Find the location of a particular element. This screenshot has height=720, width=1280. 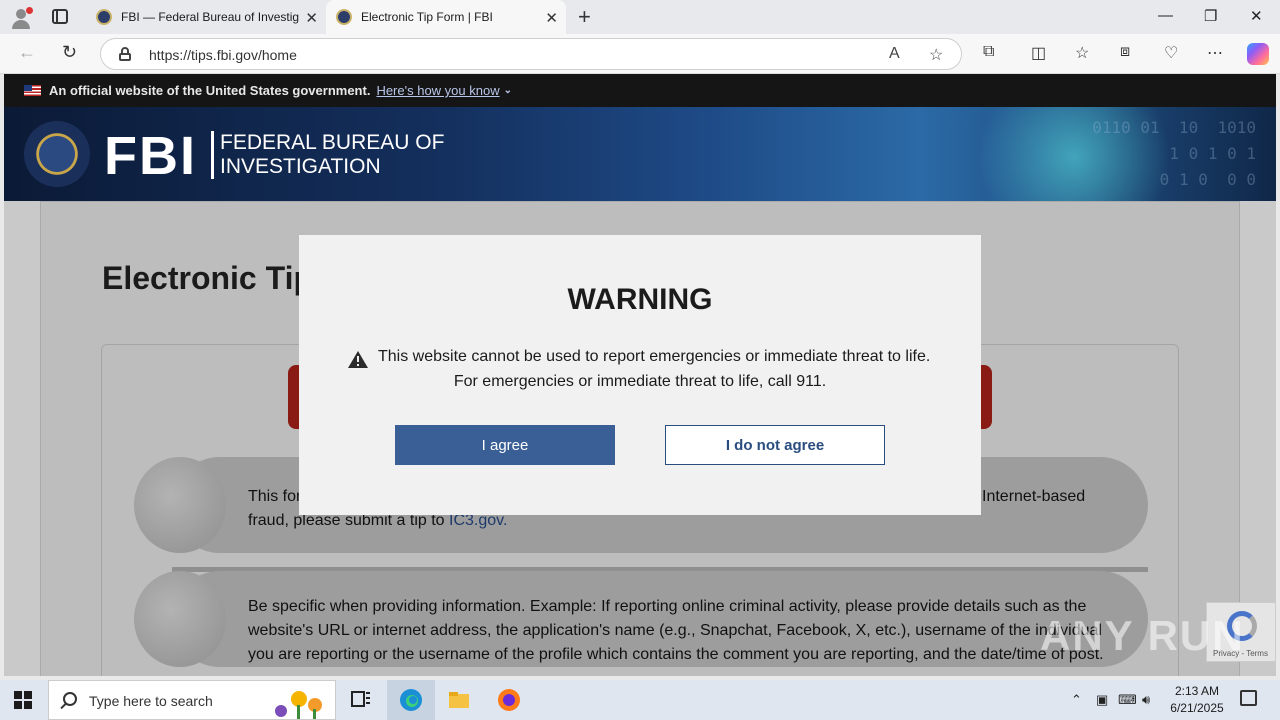

windows-start-icon is located at coordinates (23, 700).